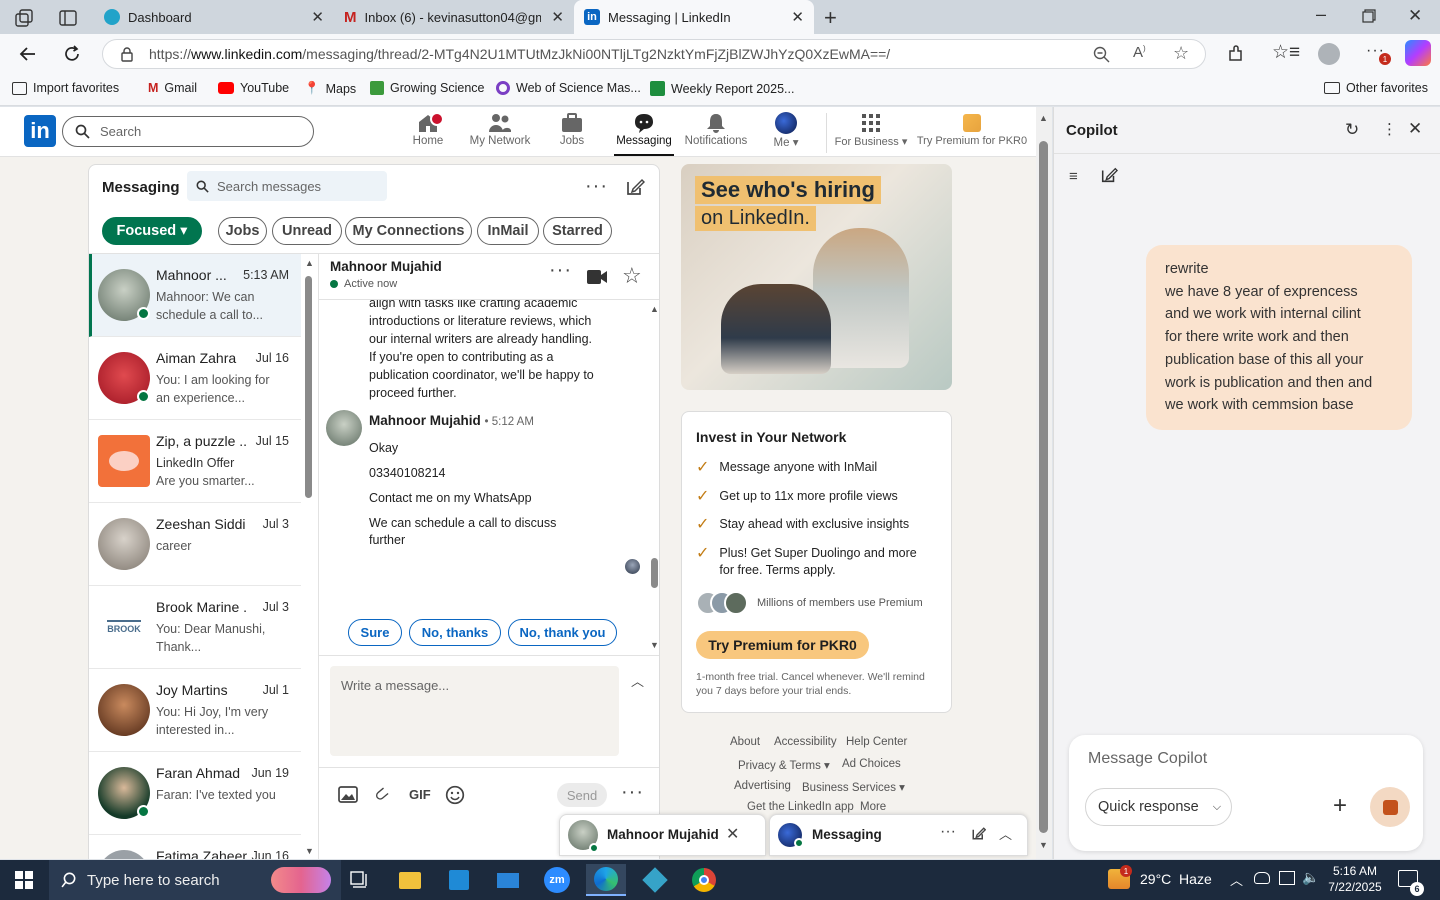  What do you see at coordinates (172, 88) in the screenshot?
I see `favorite-gmail: M Gmail` at bounding box center [172, 88].